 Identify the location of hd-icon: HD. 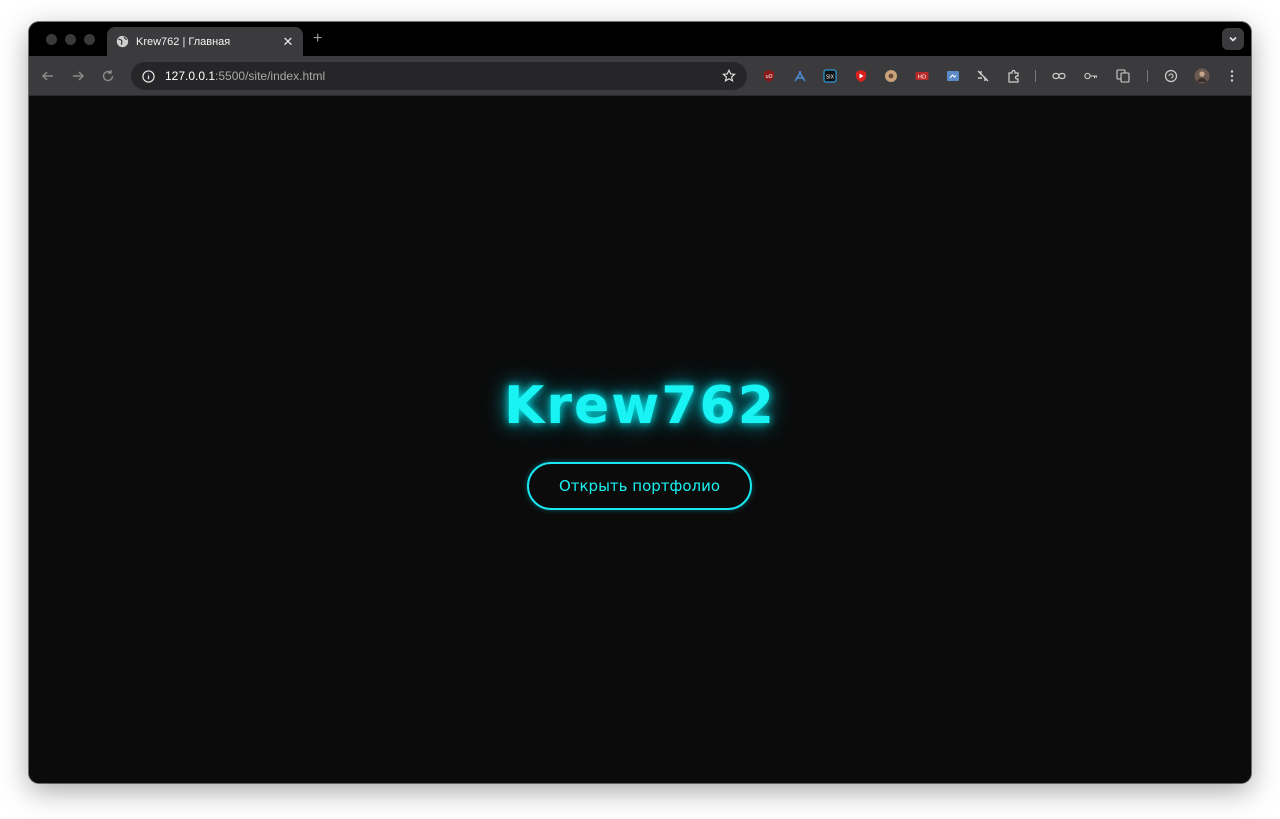
(922, 76).